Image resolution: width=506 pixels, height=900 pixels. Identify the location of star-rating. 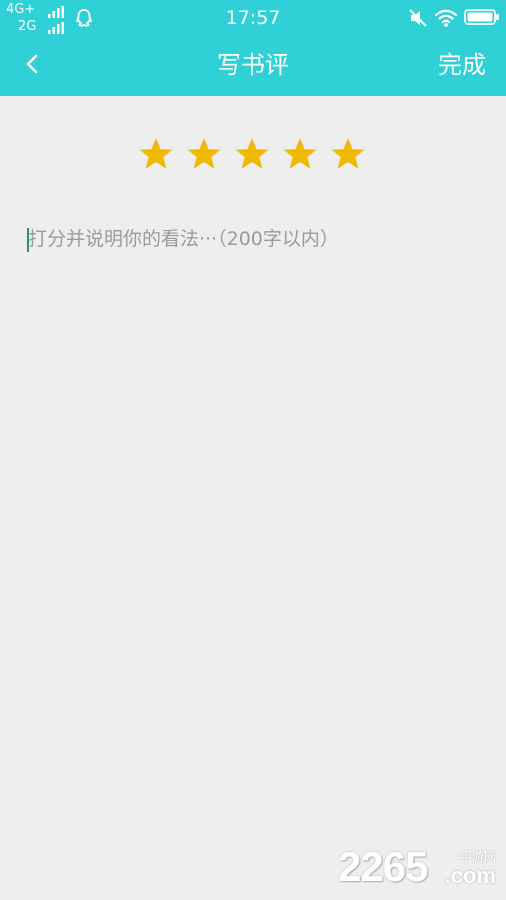
(254, 155).